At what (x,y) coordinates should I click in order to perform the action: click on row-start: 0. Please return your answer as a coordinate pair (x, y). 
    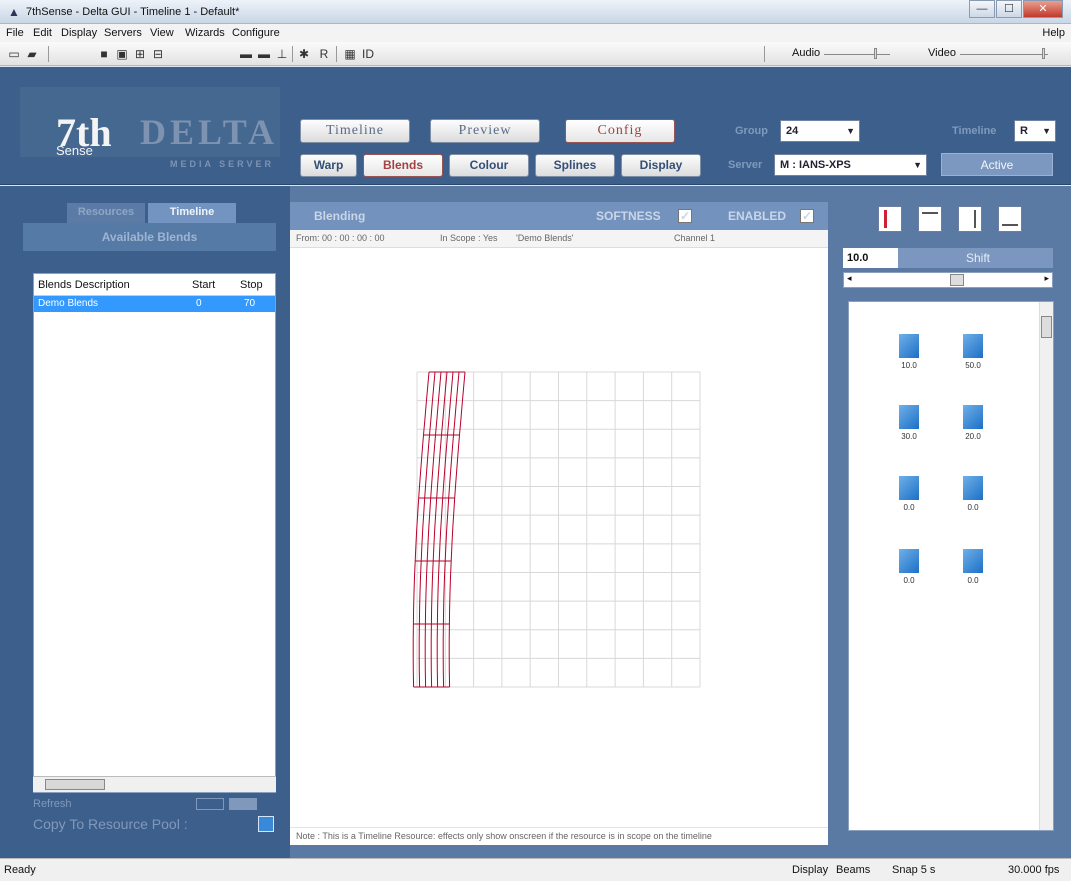
    Looking at the image, I should click on (199, 303).